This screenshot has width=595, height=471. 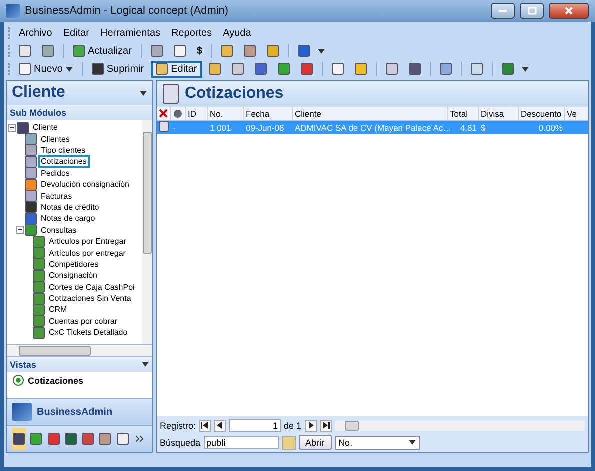 What do you see at coordinates (265, 127) in the screenshot?
I see `table-cell-text: 09-Jun-08` at bounding box center [265, 127].